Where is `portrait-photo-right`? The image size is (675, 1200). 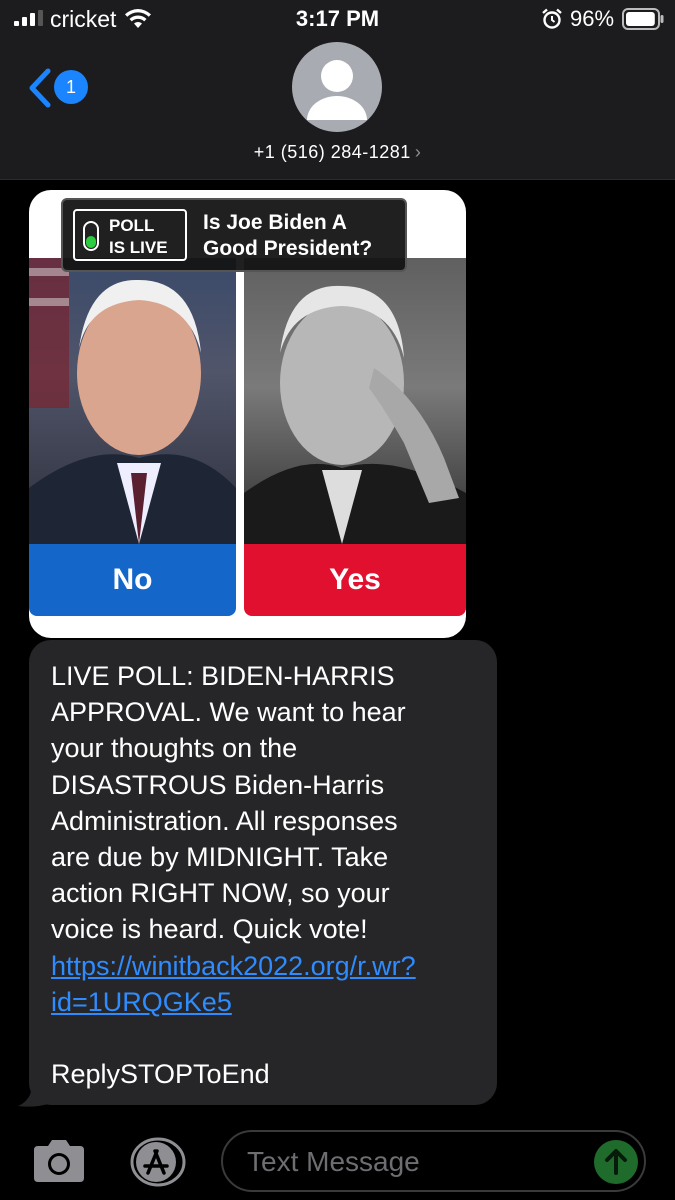 portrait-photo-right is located at coordinates (355, 401).